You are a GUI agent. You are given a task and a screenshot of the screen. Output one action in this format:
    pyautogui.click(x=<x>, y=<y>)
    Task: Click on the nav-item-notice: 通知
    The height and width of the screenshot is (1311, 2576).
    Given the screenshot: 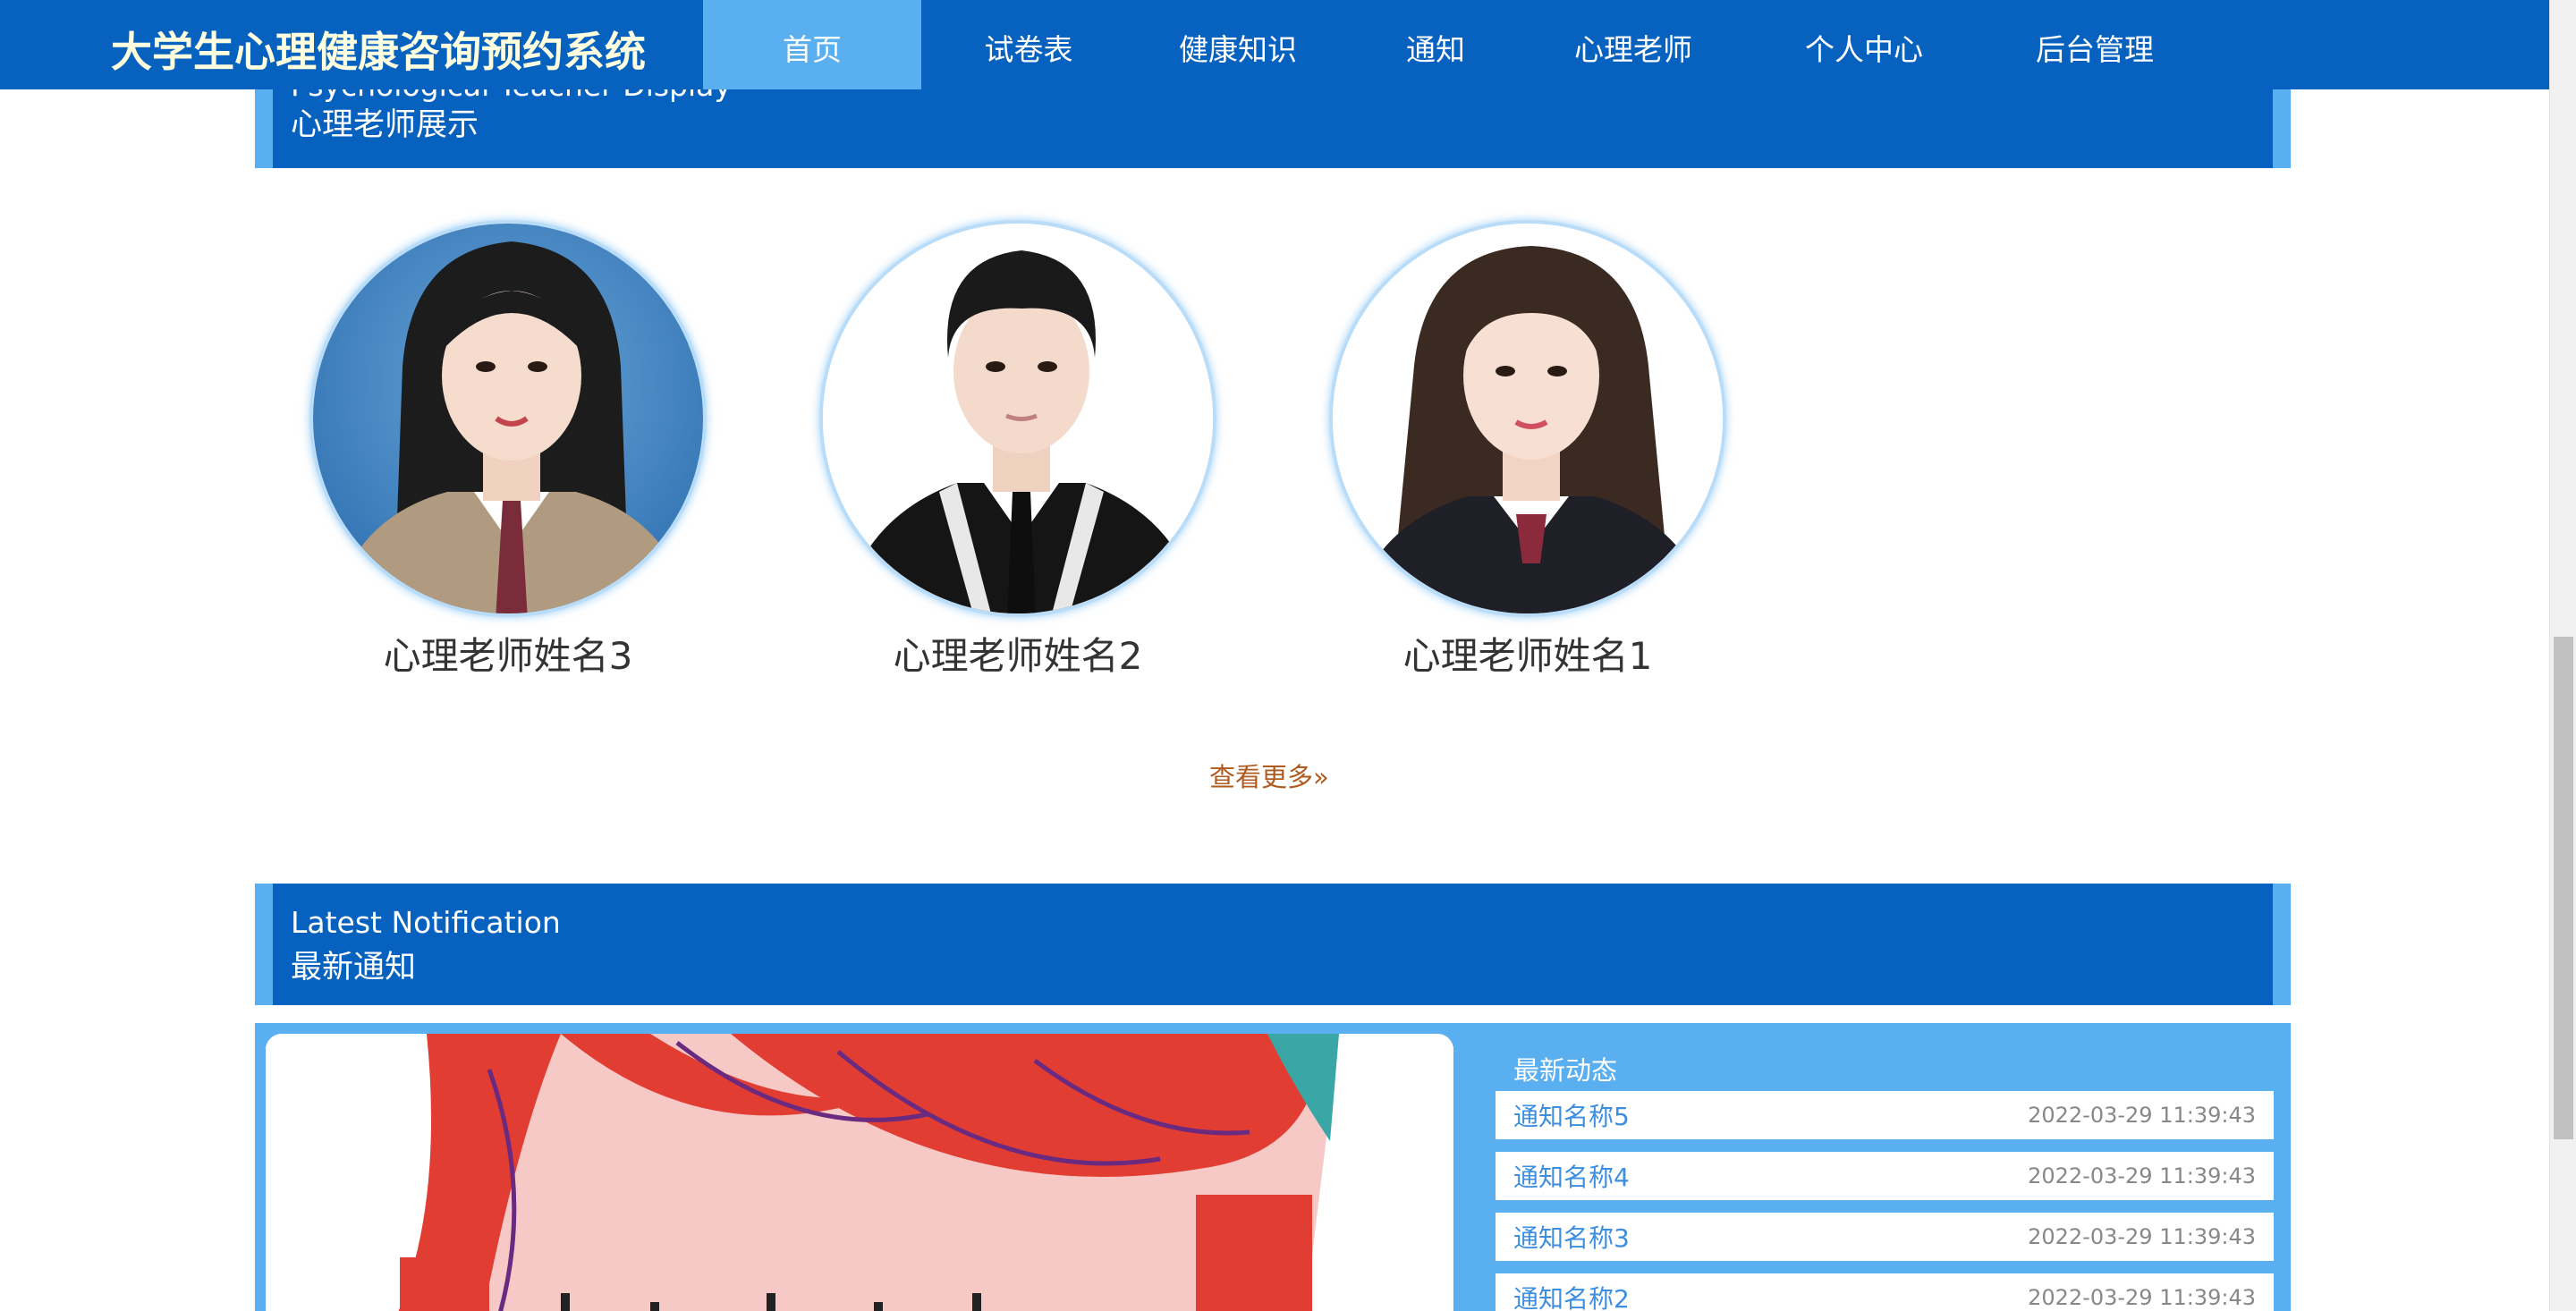 What is the action you would take?
    pyautogui.click(x=1436, y=44)
    